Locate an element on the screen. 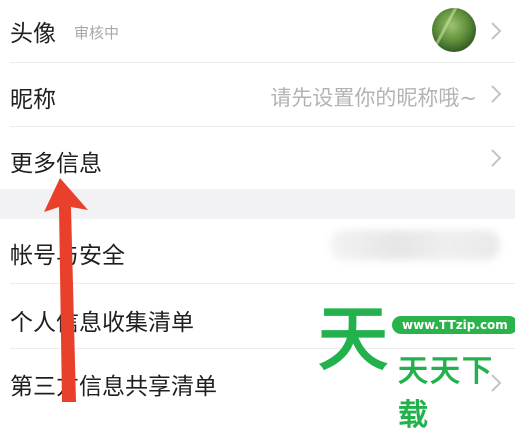 The image size is (515, 434). avatar-row-label: 头像 is located at coordinates (33, 34).